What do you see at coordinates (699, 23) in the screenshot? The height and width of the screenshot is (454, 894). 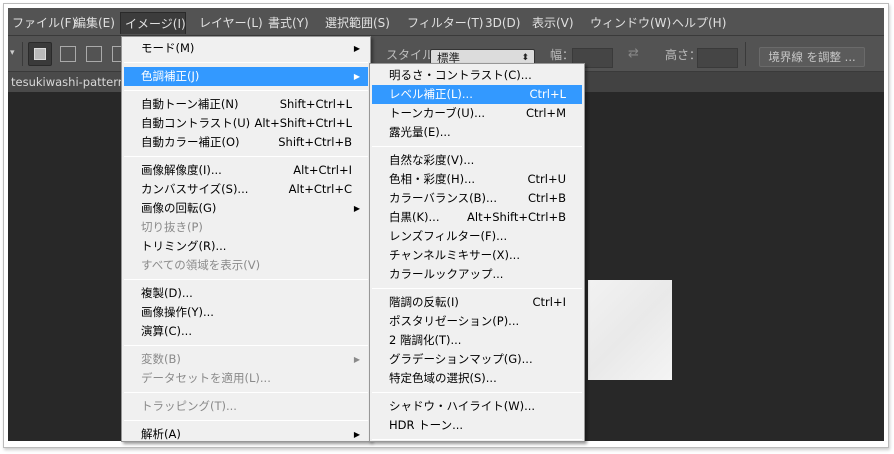 I see `menu-10: ヘルプ(H)` at bounding box center [699, 23].